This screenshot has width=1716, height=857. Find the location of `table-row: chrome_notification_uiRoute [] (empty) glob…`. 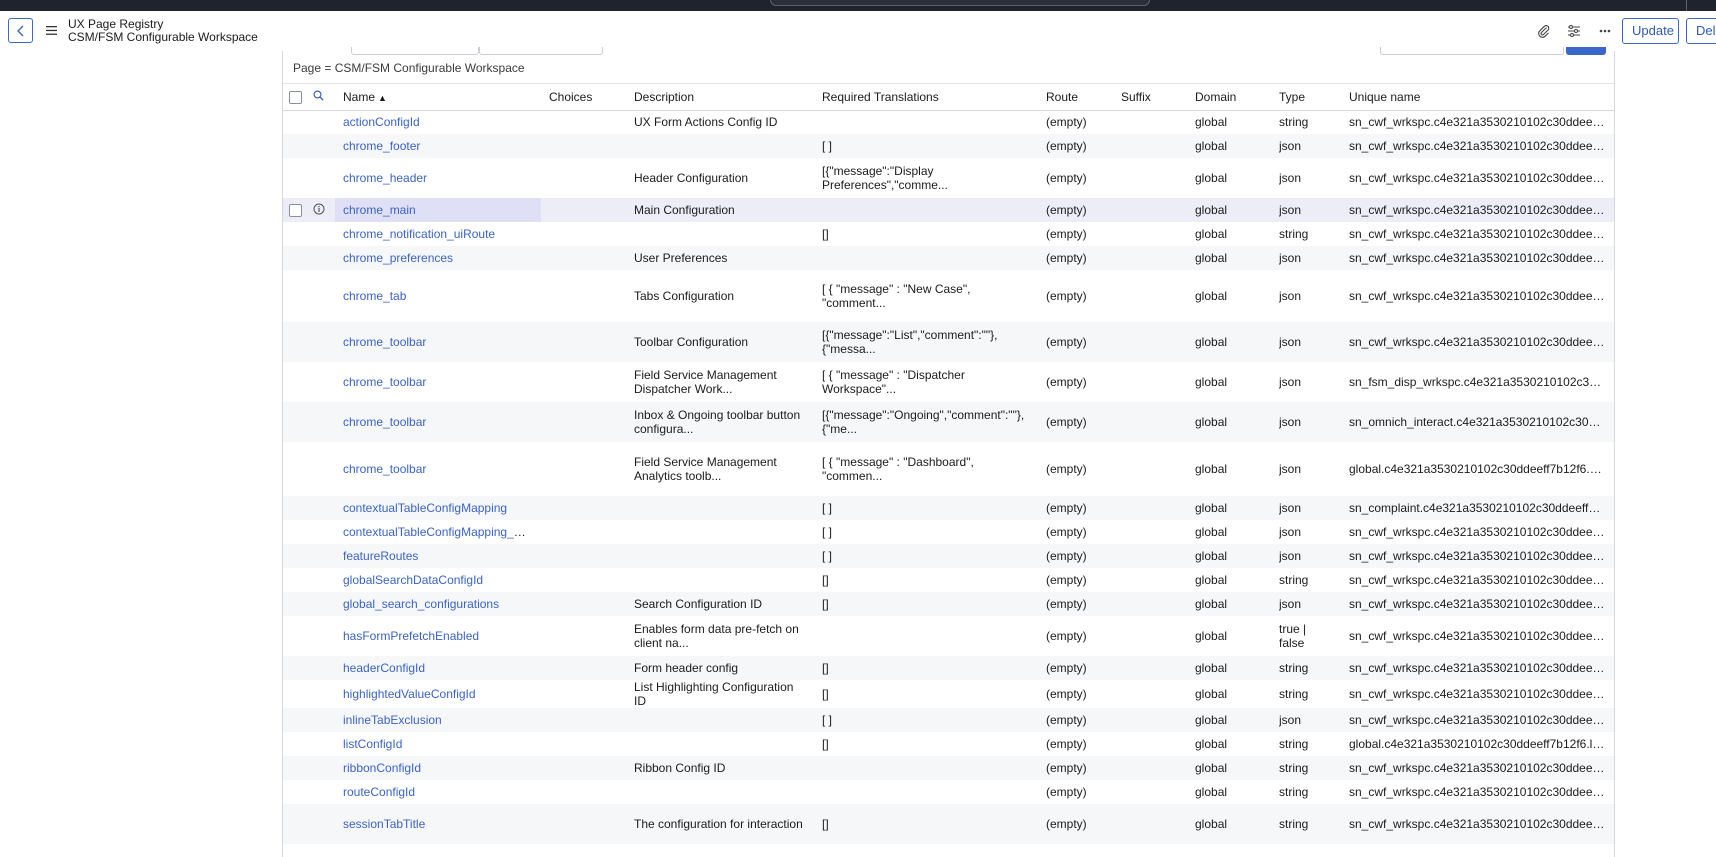

table-row: chrome_notification_uiRoute [] (empty) glob… is located at coordinates (948, 234).